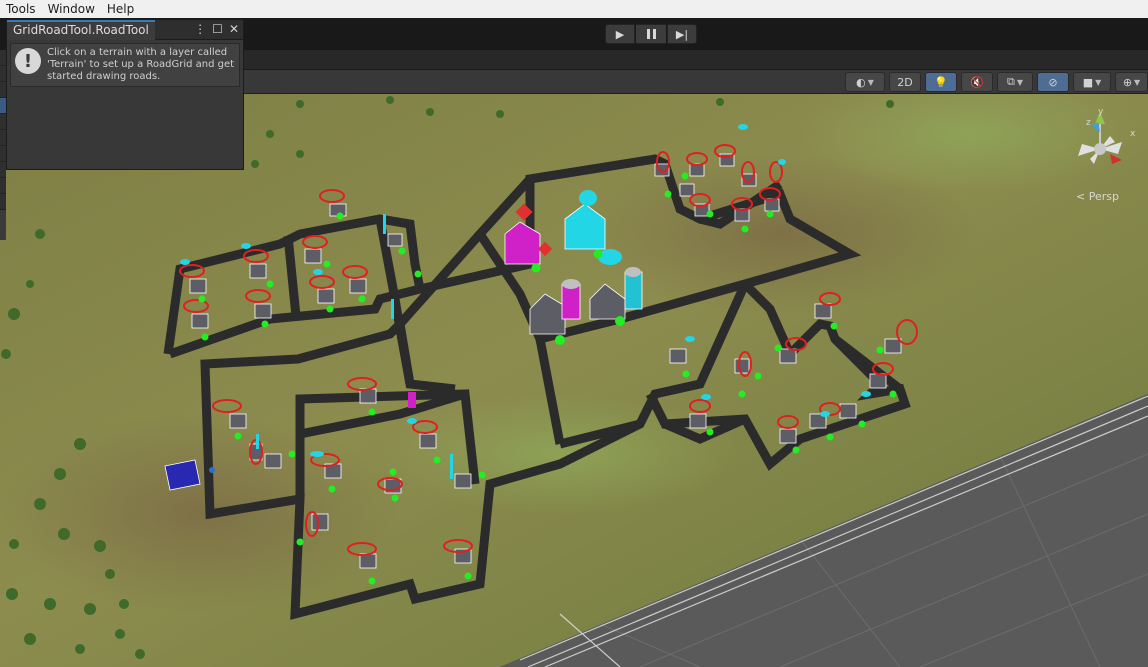  What do you see at coordinates (1097, 196) in the screenshot?
I see `projection-label: < Persp` at bounding box center [1097, 196].